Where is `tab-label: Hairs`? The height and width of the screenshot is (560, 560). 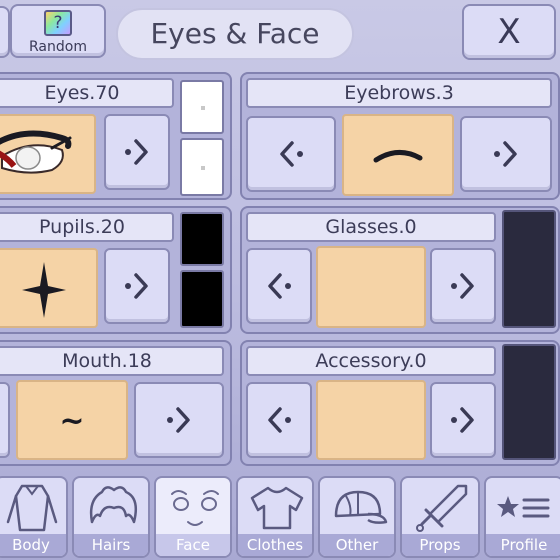 tab-label: Hairs is located at coordinates (111, 545).